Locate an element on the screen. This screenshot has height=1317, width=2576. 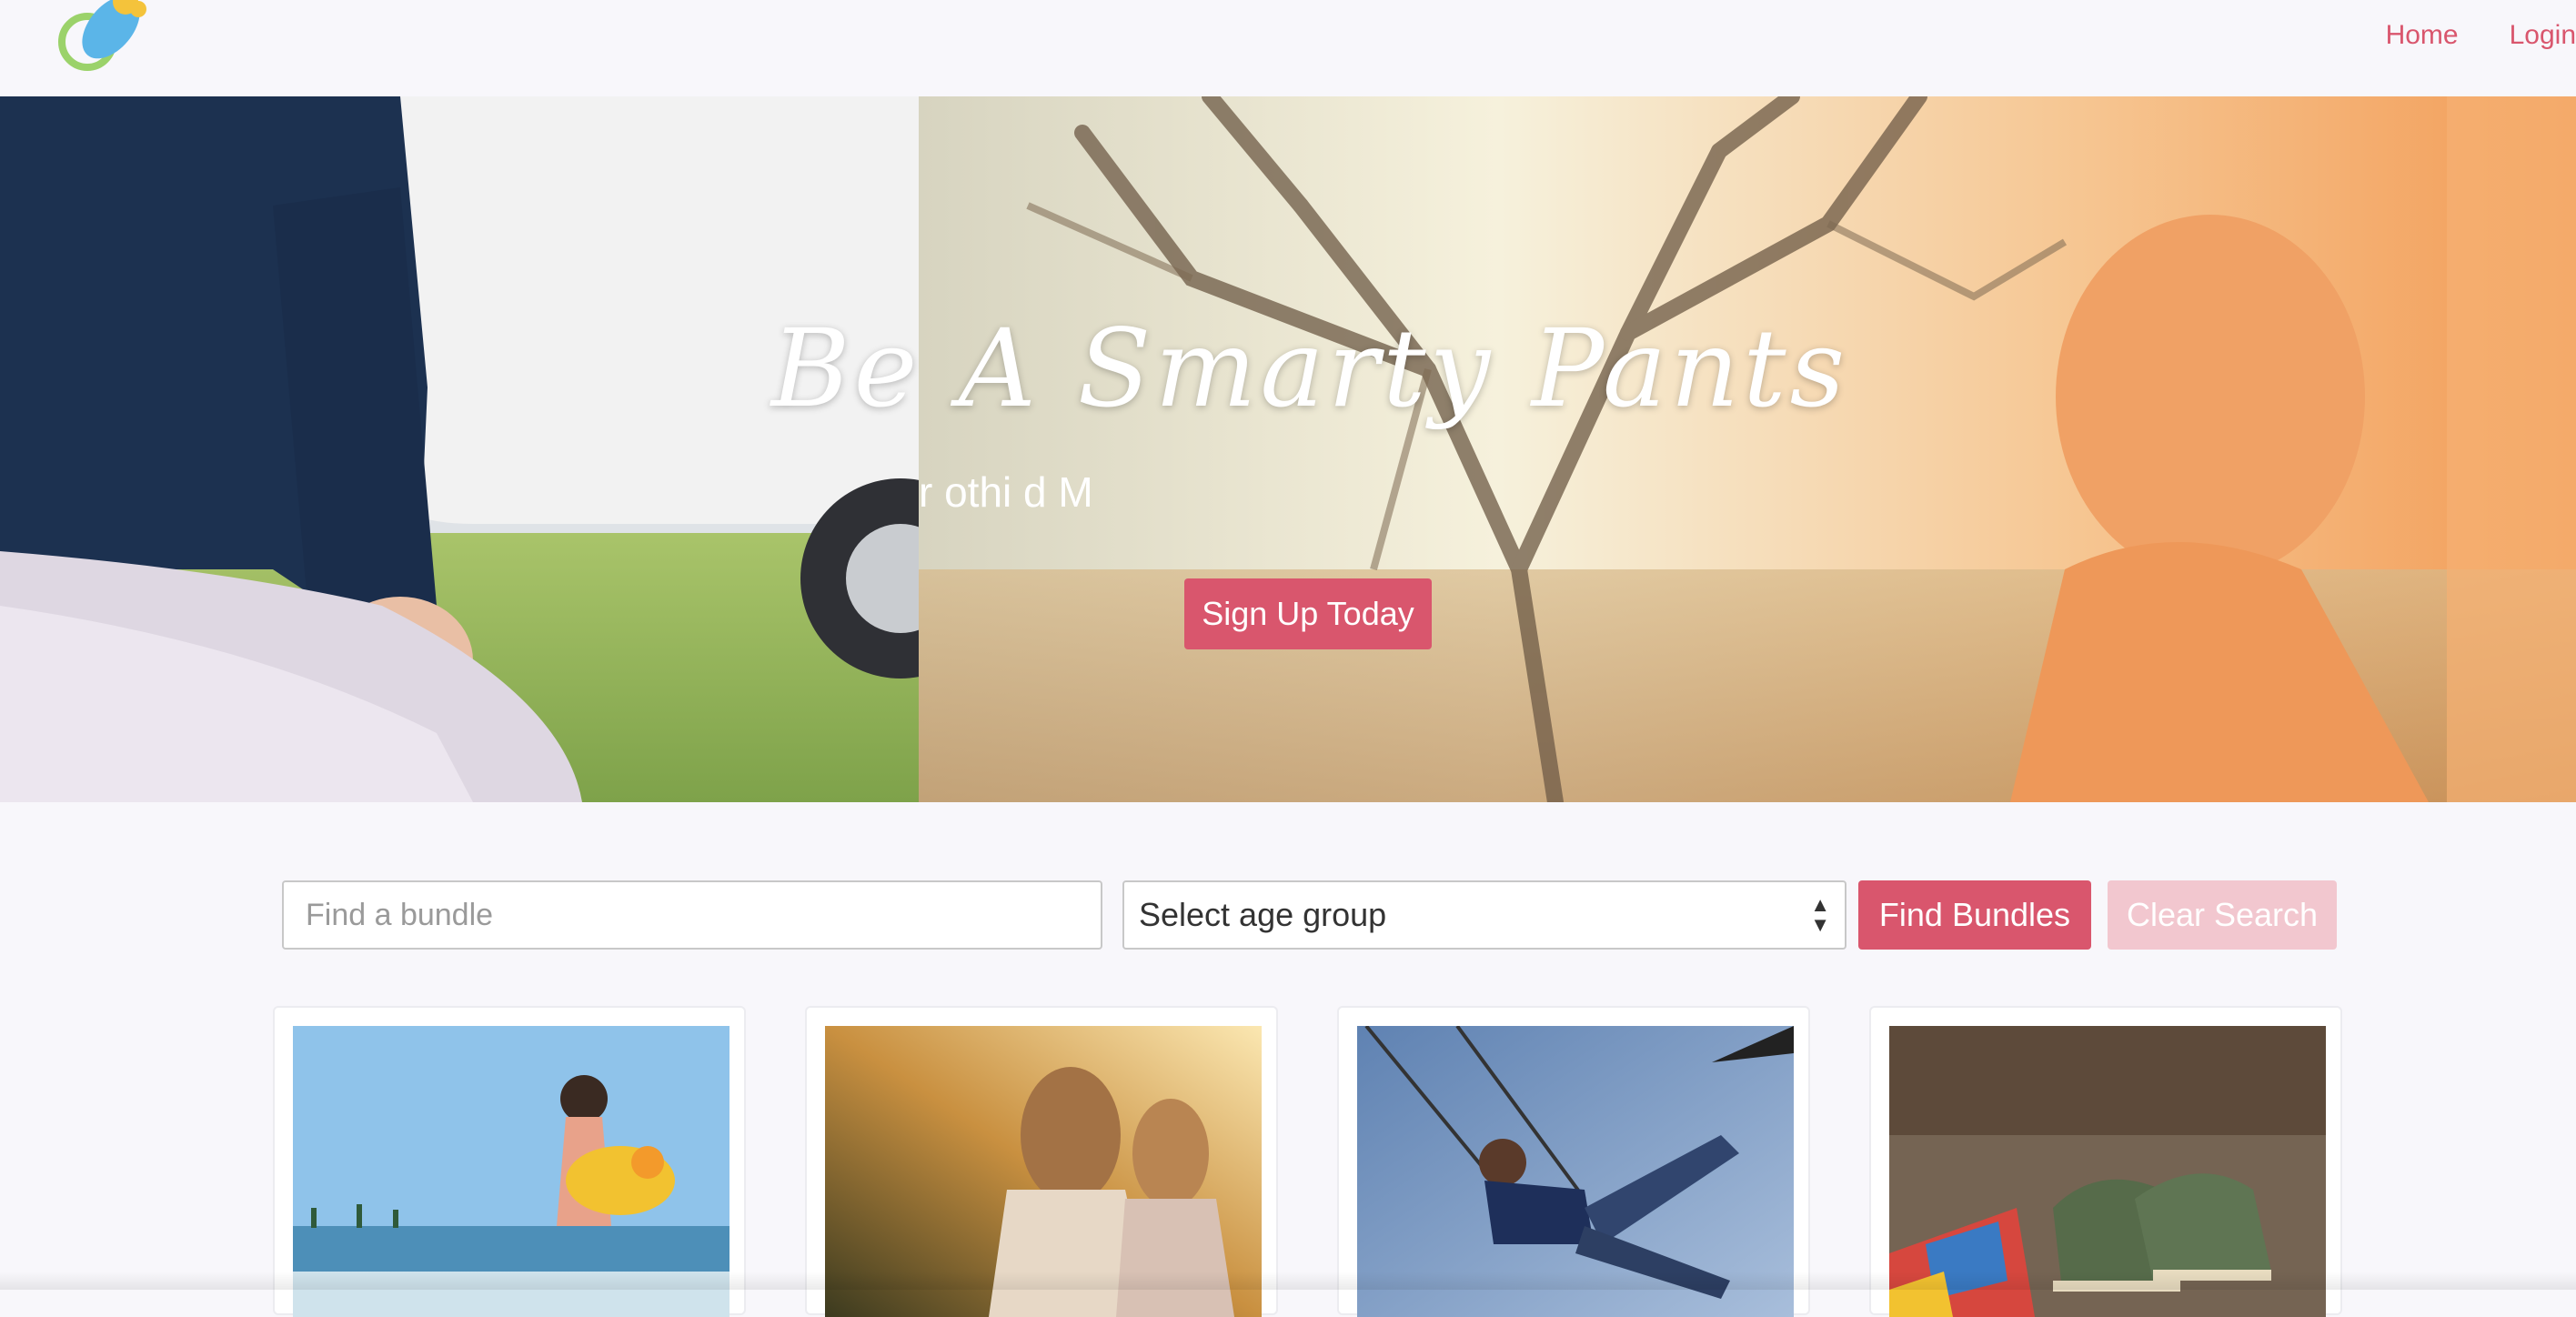
select-arrows-icon: ▲ ▼ is located at coordinates (1820, 914).